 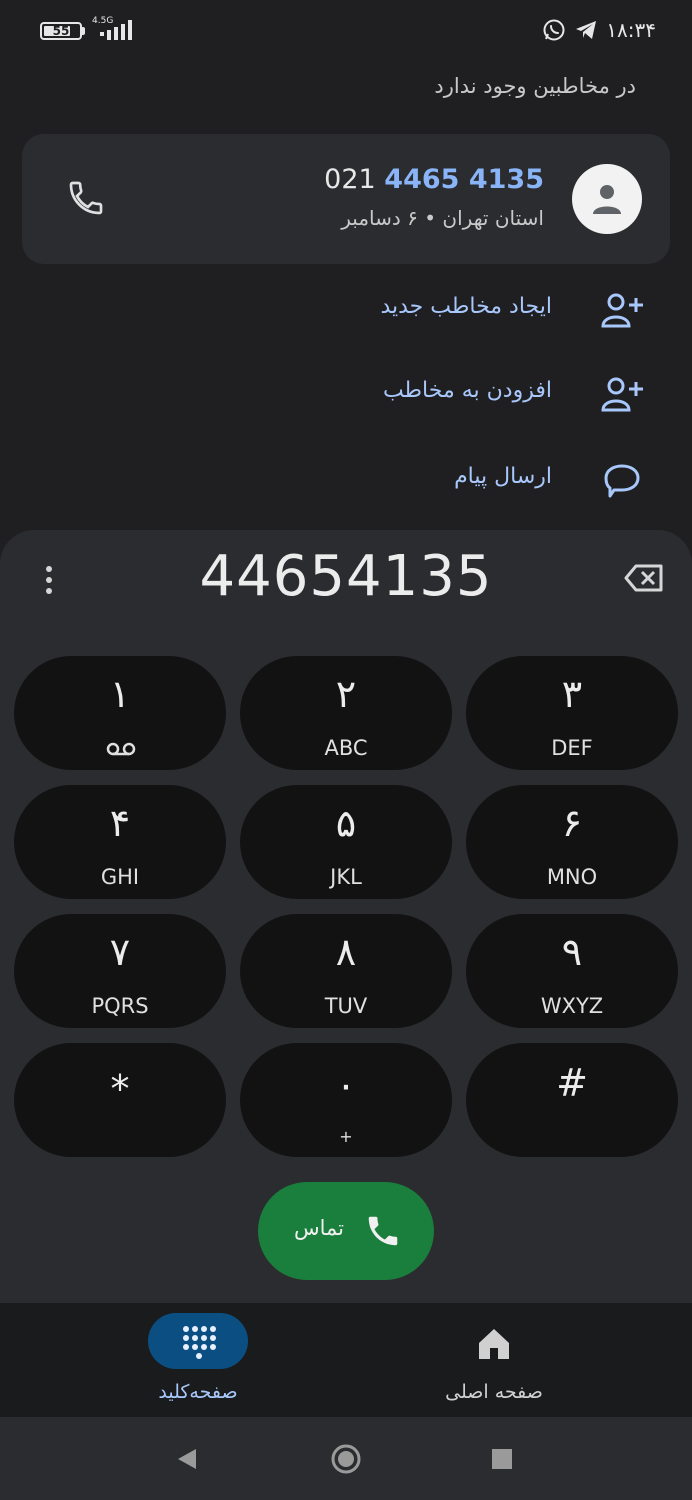 I want to click on key-9-letters: WXYZ, so click(x=572, y=1006).